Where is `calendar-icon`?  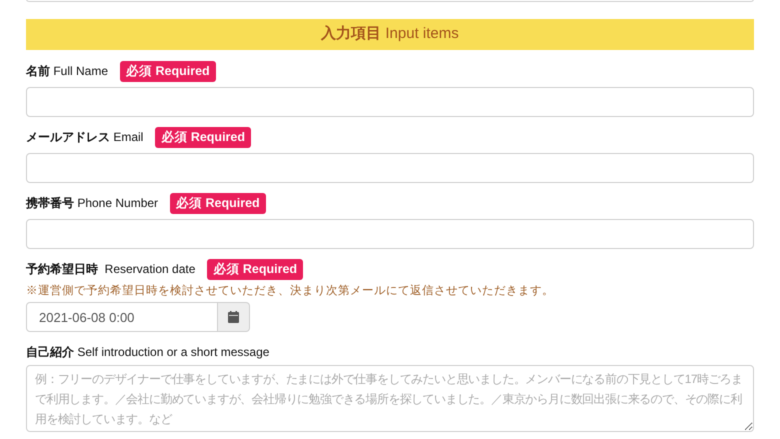 calendar-icon is located at coordinates (233, 317).